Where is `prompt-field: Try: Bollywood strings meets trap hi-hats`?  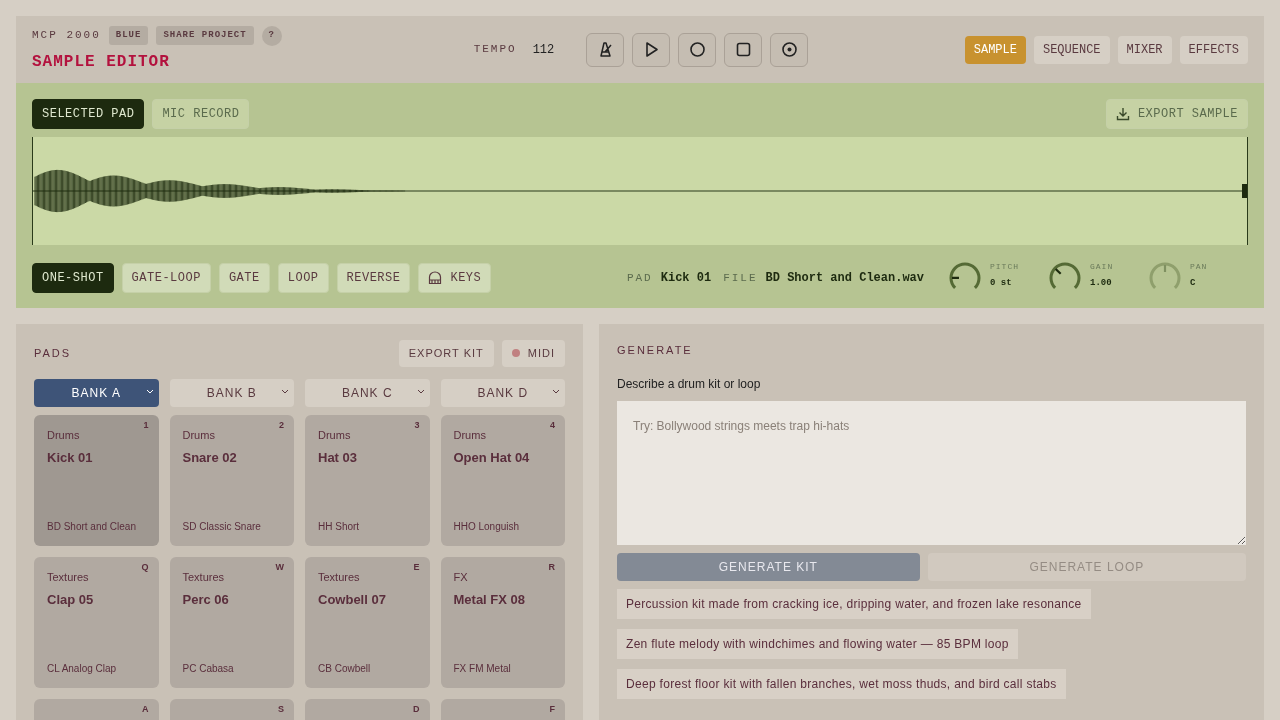 prompt-field: Try: Bollywood strings meets trap hi-hats is located at coordinates (931, 472).